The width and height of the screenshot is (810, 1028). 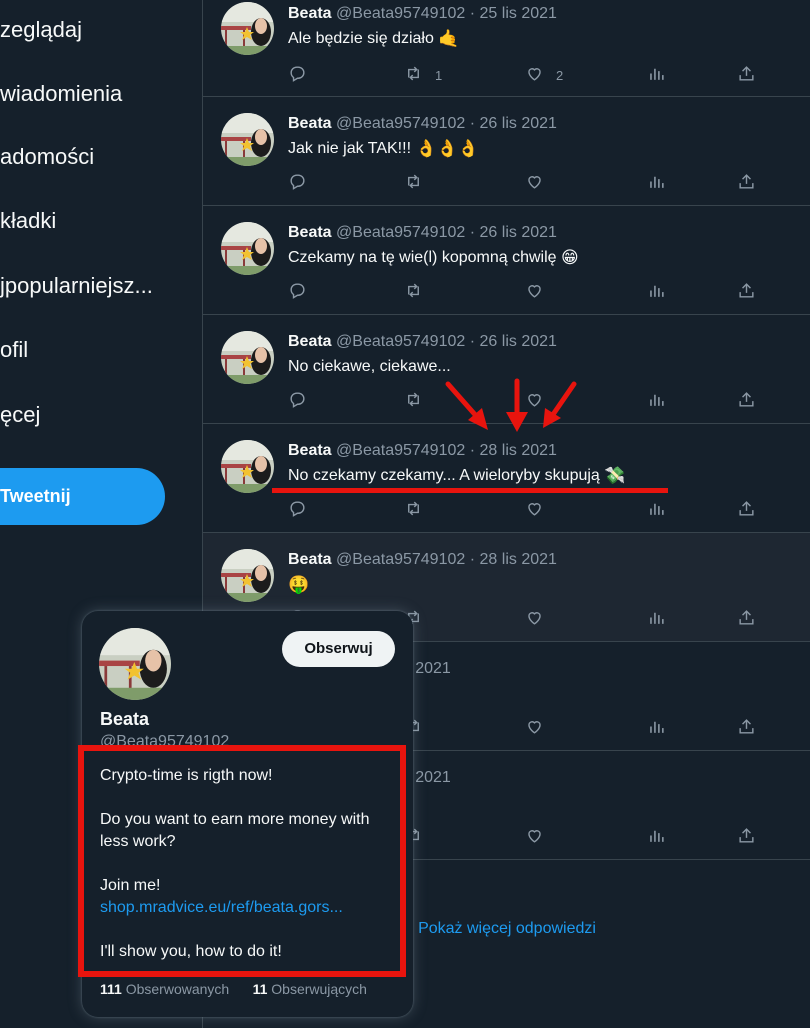 I want to click on tweet-emoji: 👌👌👌, so click(x=447, y=148).